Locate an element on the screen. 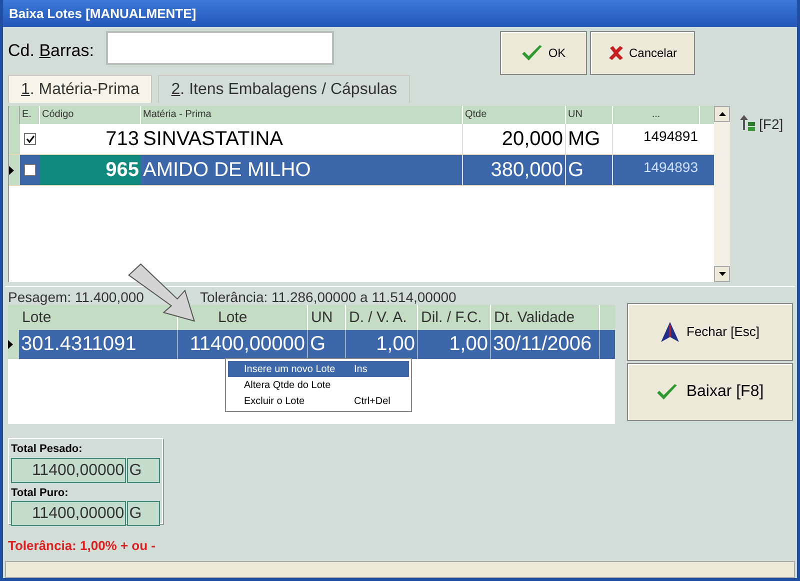 This screenshot has height=581, width=800. table-row: 301.4311091 11400,00000 G 1,00 1,00 30/11/2006 is located at coordinates (311, 345).